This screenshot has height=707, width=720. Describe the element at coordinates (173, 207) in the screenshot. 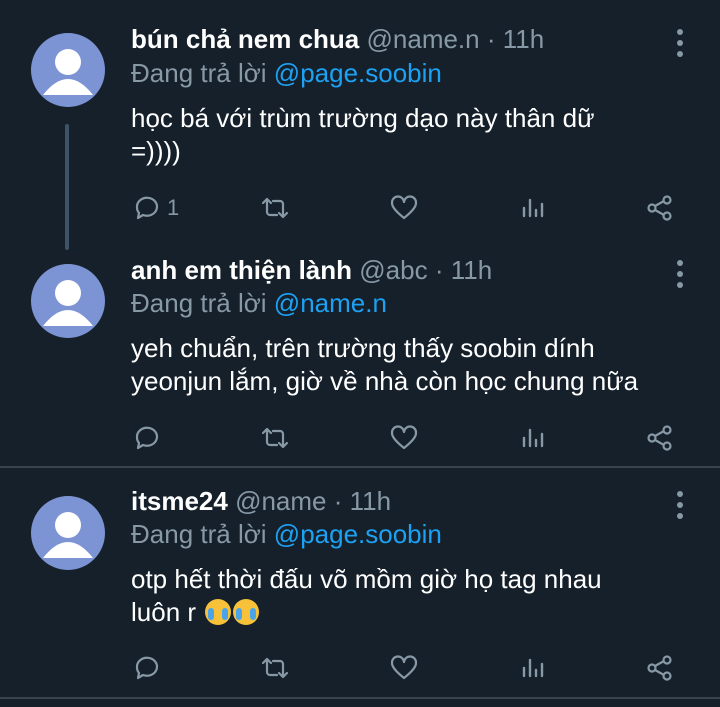

I see `reply-count: 1` at that location.